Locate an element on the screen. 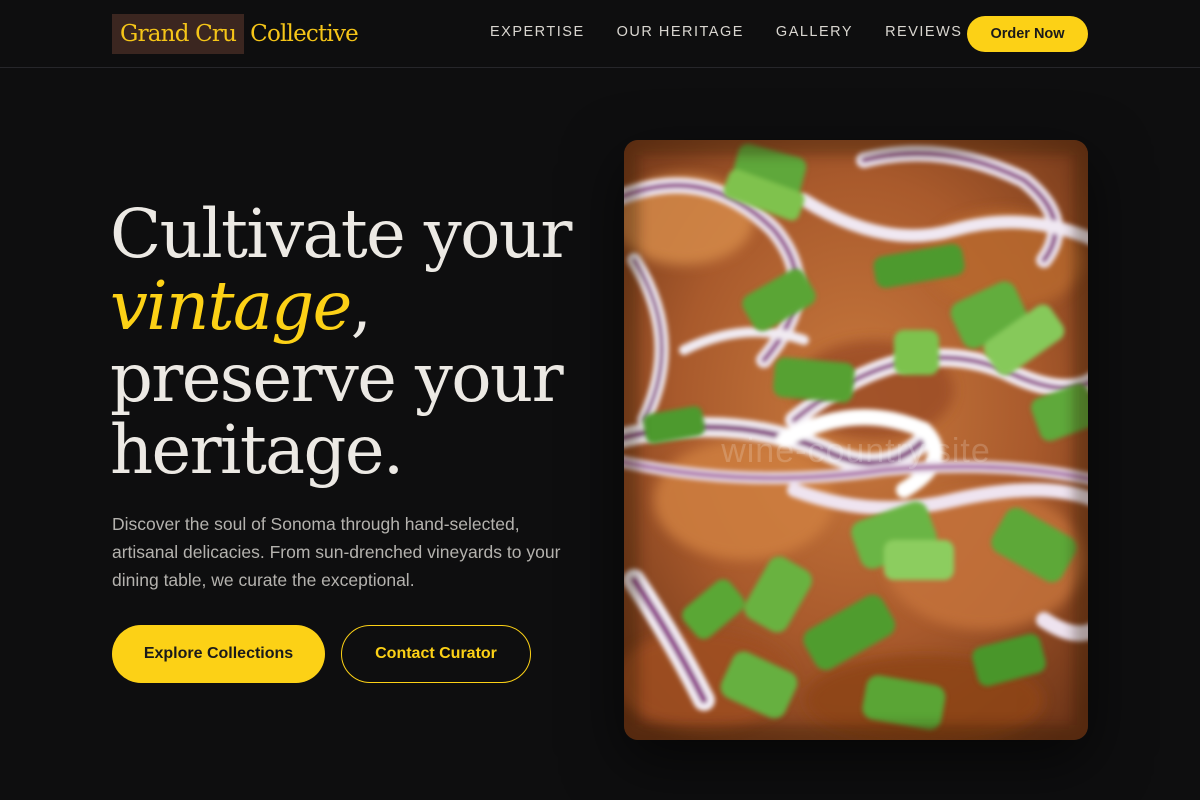 This screenshot has width=1200, height=800. brand-logo: Grand Cru Collective is located at coordinates (235, 34).